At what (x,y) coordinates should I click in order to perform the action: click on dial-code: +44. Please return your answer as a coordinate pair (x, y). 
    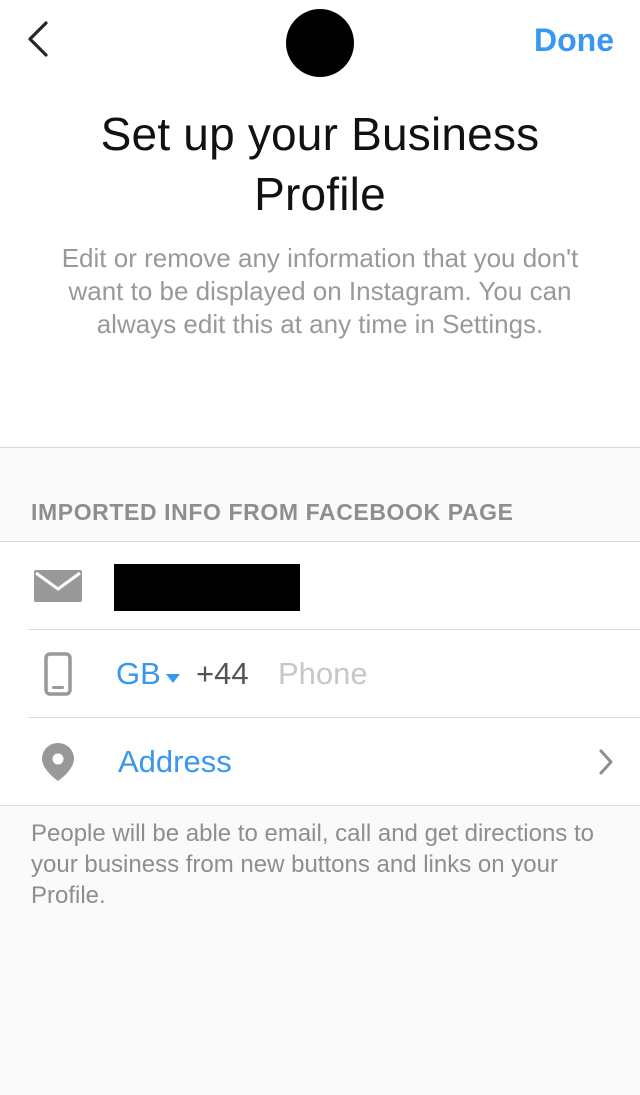
    Looking at the image, I should click on (222, 673).